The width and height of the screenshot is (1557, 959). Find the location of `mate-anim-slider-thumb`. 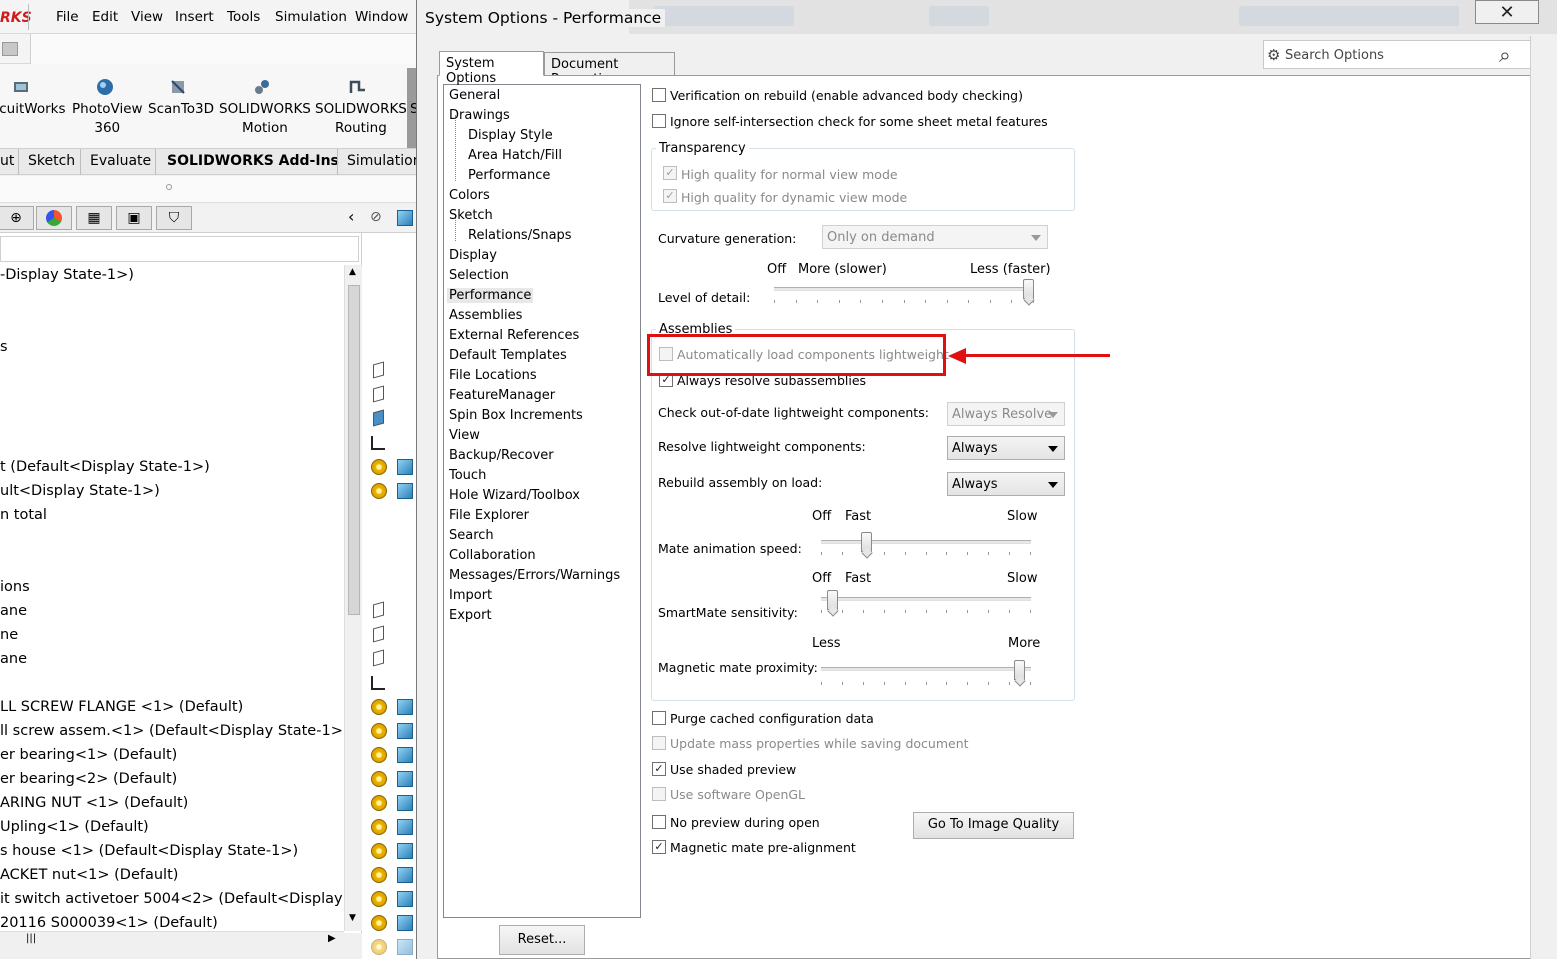

mate-anim-slider-thumb is located at coordinates (866, 542).